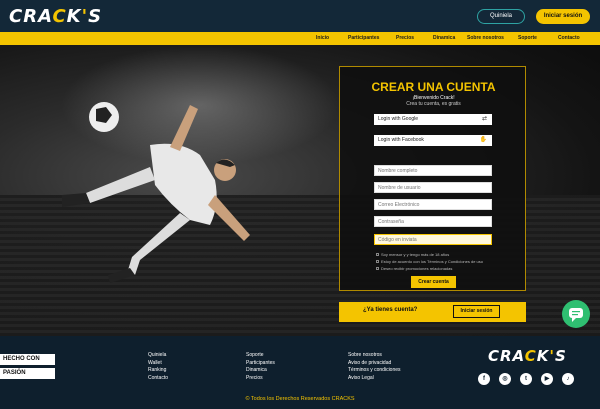 This screenshot has width=600, height=409. I want to click on email-field, so click(433, 204).